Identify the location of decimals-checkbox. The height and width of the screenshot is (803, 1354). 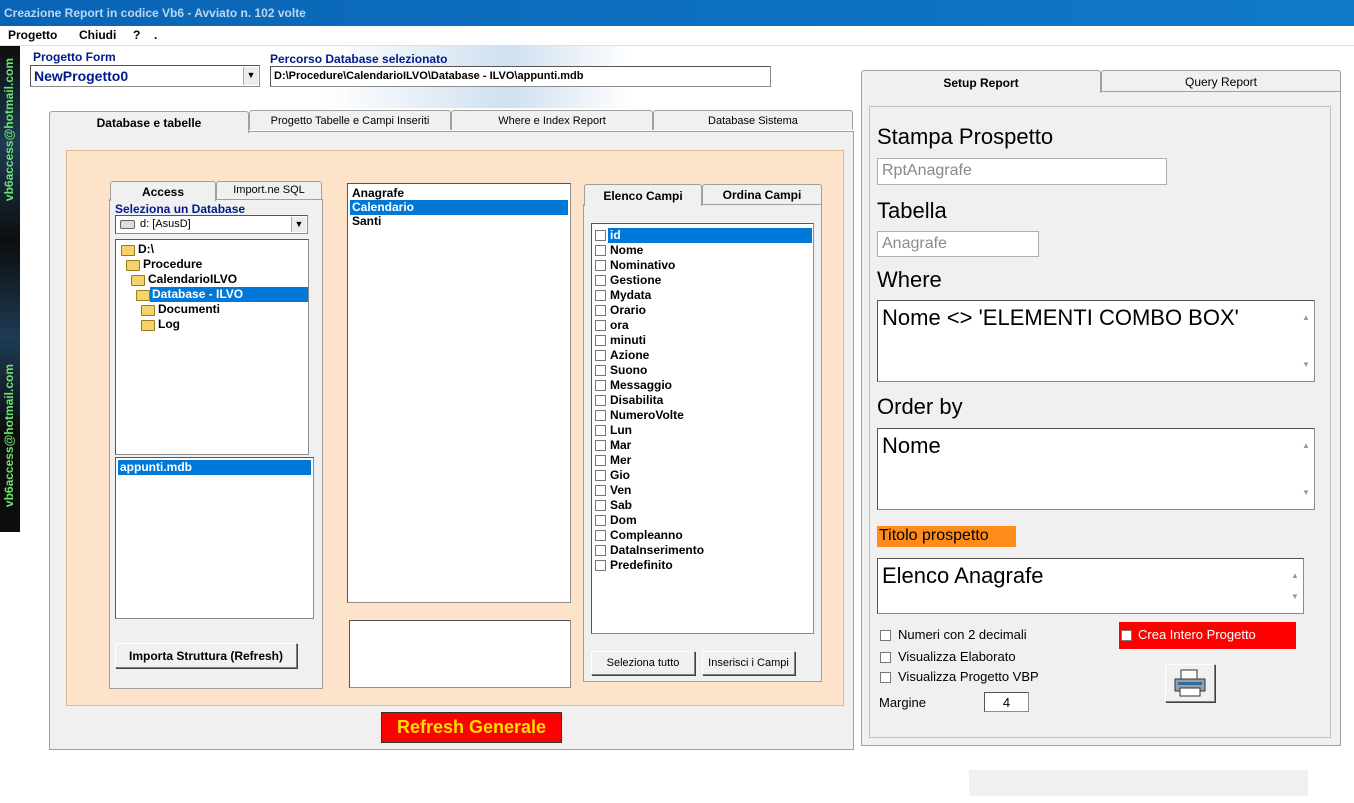
(885, 635).